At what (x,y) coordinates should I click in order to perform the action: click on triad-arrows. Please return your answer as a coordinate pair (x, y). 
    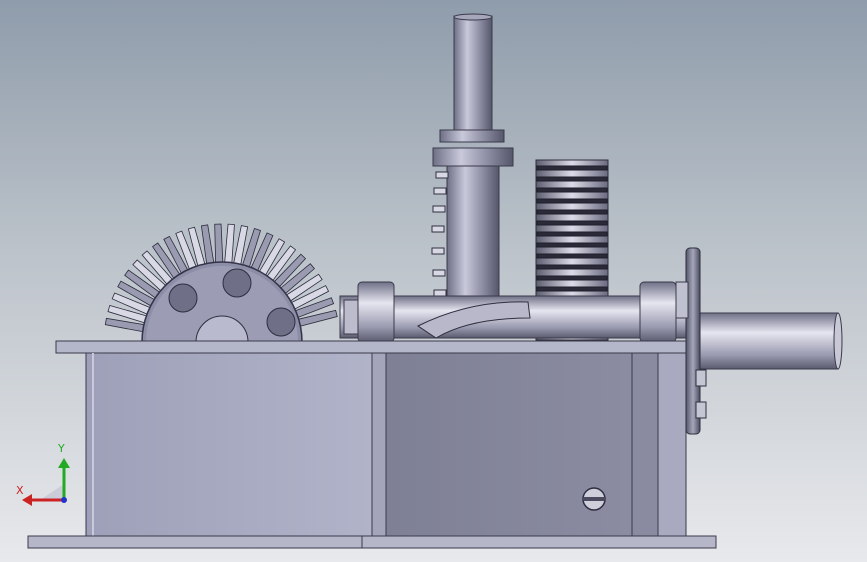
    Looking at the image, I should click on (46, 482).